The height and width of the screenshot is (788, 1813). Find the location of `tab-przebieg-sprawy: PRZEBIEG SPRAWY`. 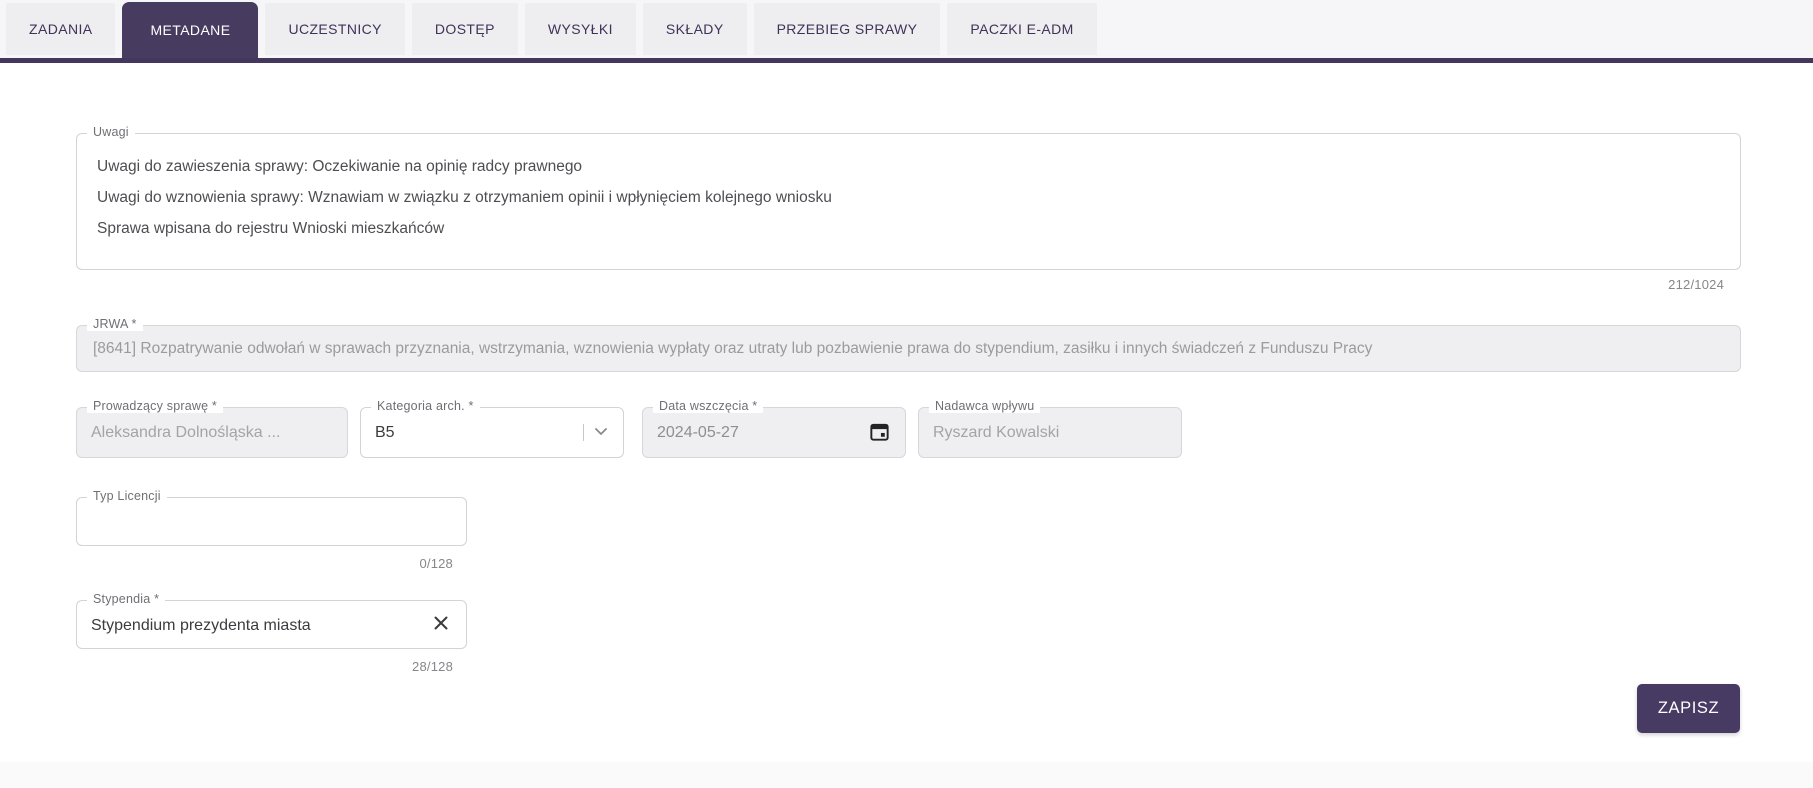

tab-przebieg-sprawy: PRZEBIEG SPRAWY is located at coordinates (847, 29).